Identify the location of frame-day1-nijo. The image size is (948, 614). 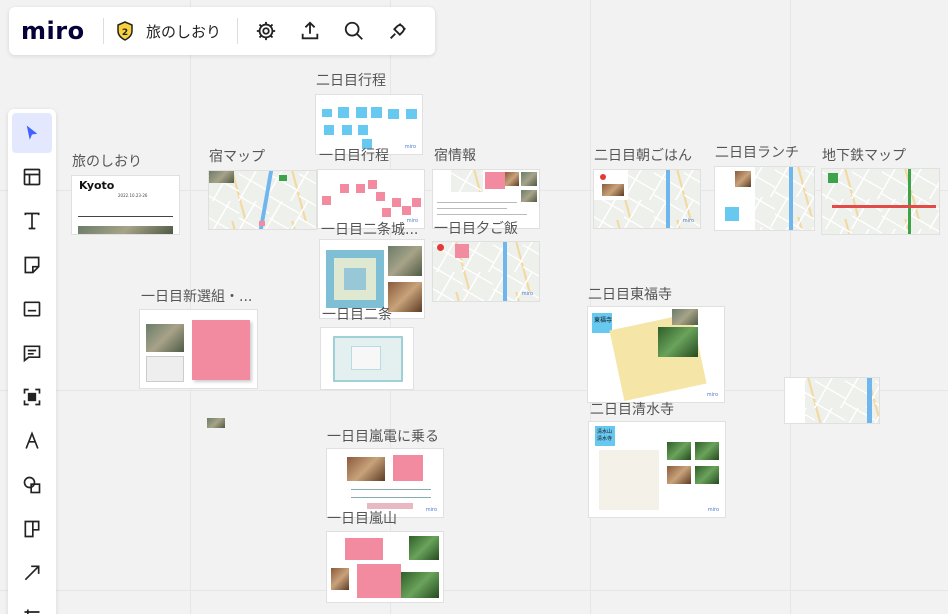
(367, 358).